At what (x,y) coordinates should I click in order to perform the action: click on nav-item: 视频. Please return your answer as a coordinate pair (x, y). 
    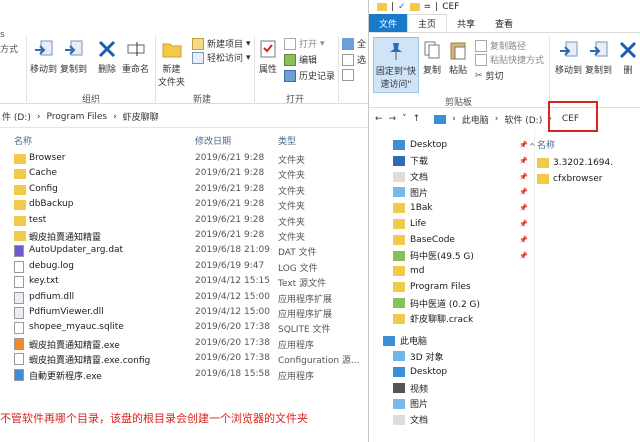
    Looking at the image, I should click on (451, 388).